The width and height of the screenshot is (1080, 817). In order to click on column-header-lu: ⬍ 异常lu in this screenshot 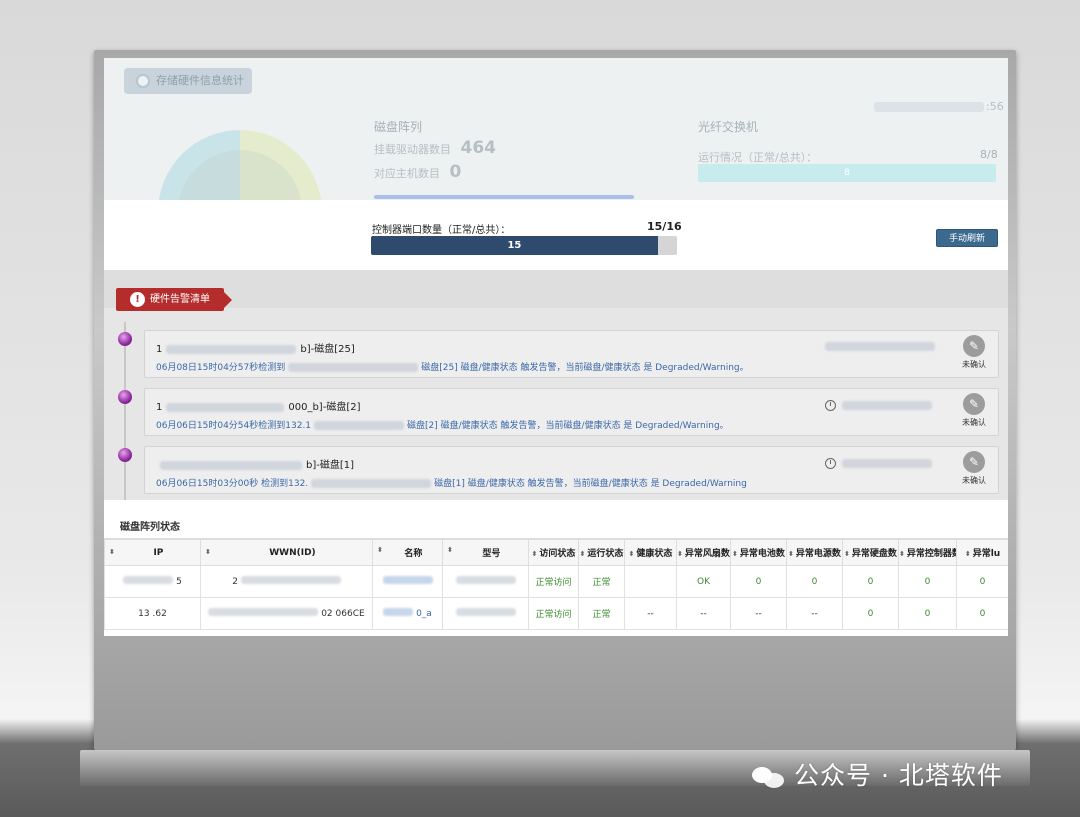, I will do `click(982, 552)`.